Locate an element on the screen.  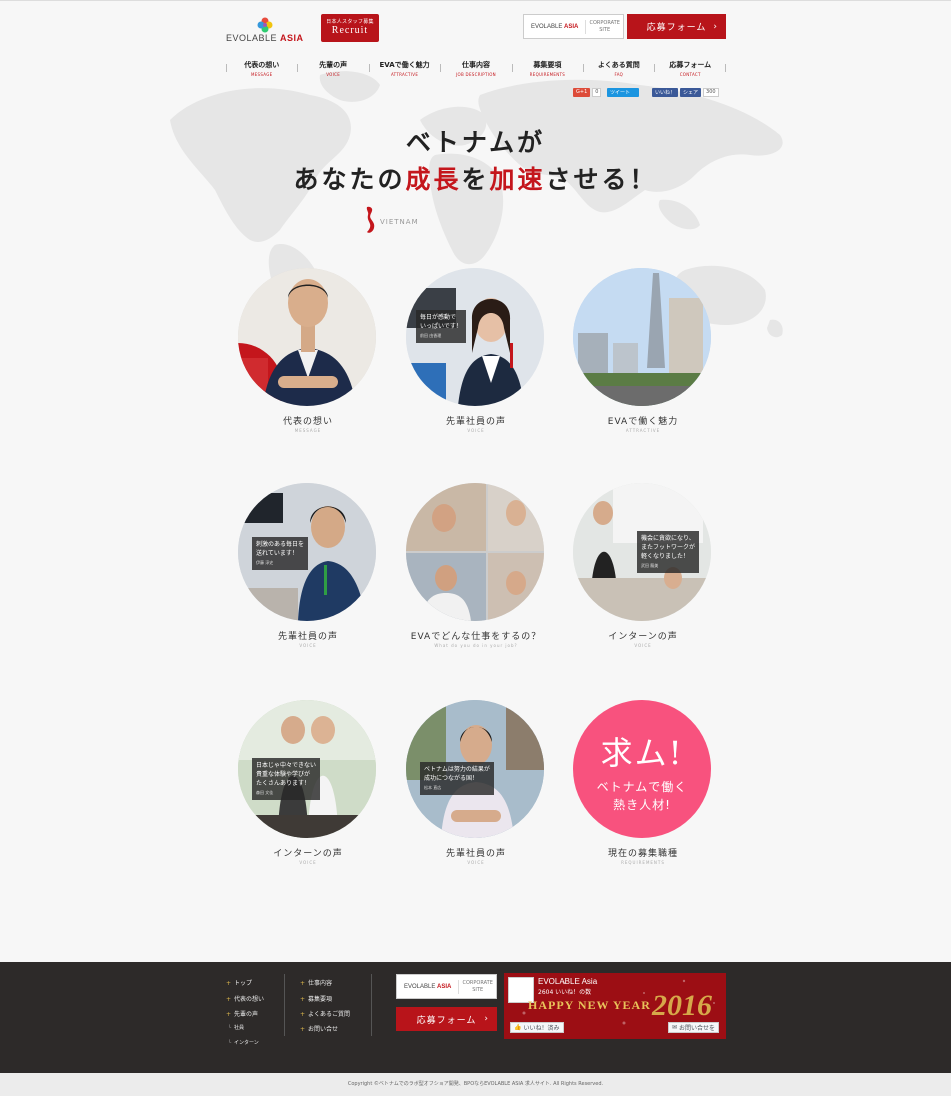
top-divider is located at coordinates (475, 0).